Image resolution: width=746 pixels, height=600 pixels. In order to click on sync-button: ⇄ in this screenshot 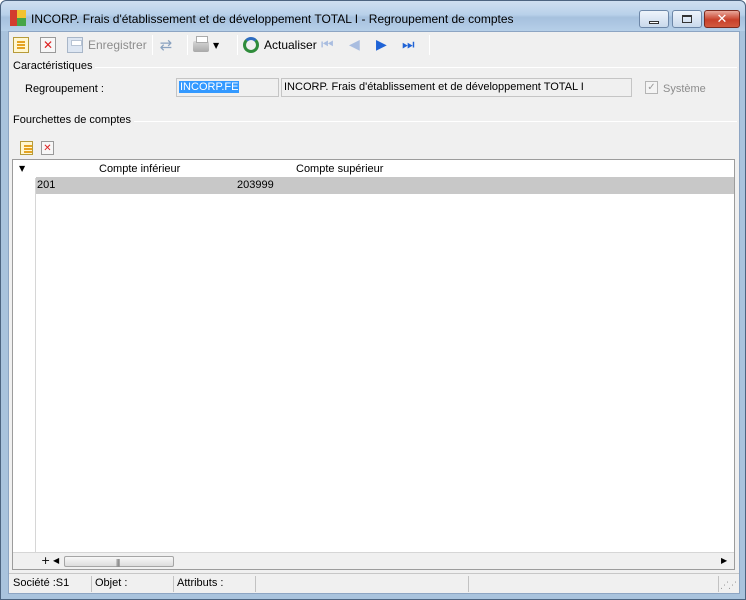, I will do `click(166, 45)`.